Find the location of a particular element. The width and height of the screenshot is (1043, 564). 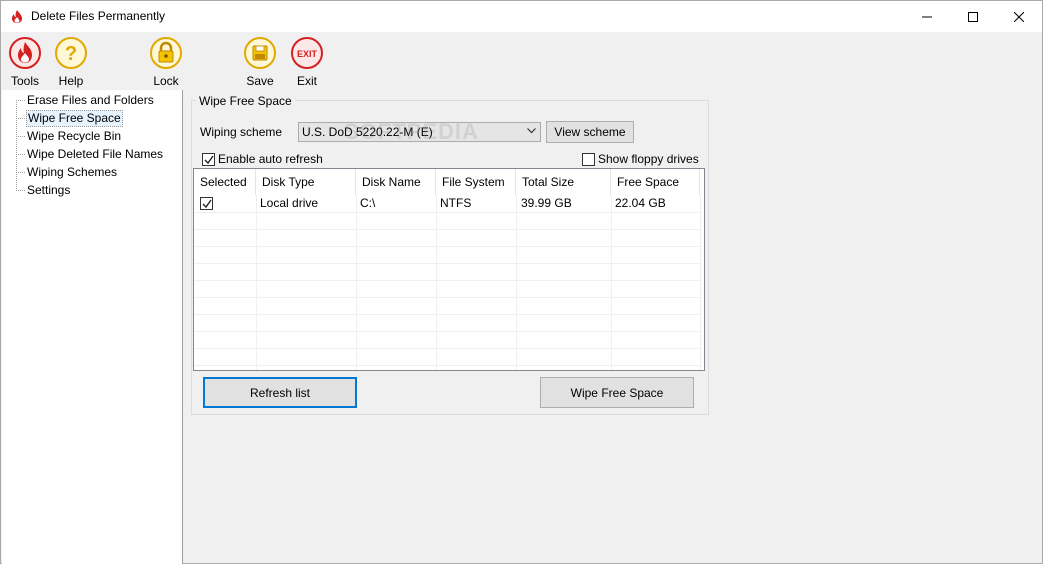

minimize-button is located at coordinates (927, 16).